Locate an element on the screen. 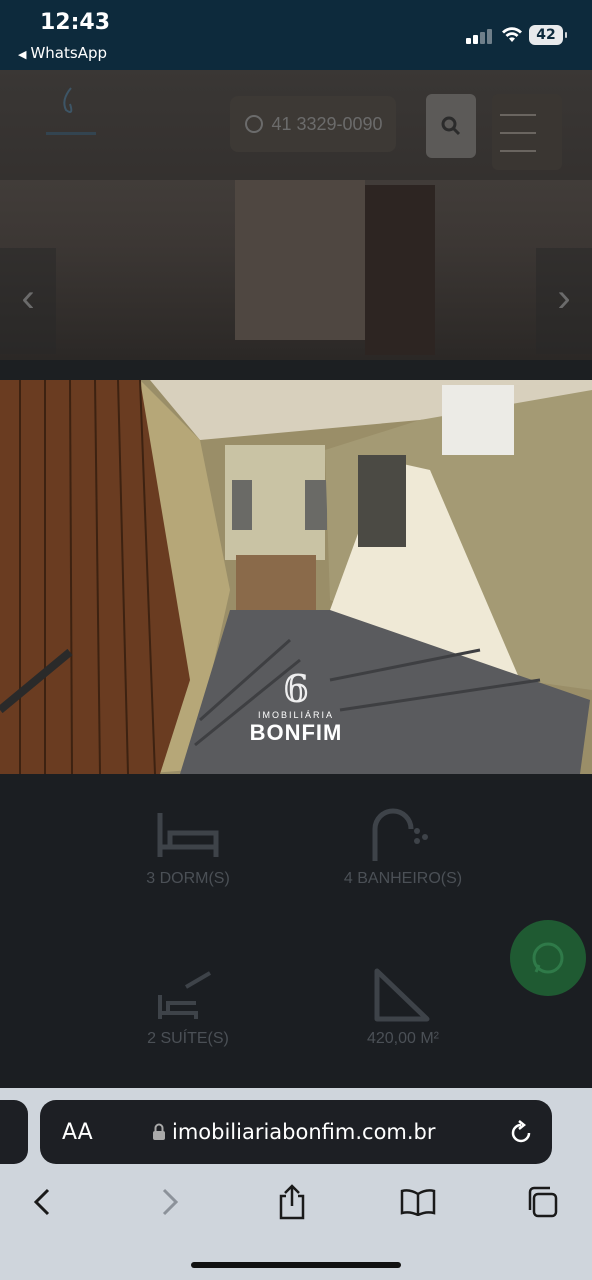 This screenshot has height=1280, width=592. whatsapp-phone-button: 41 3329-0090 is located at coordinates (313, 124).